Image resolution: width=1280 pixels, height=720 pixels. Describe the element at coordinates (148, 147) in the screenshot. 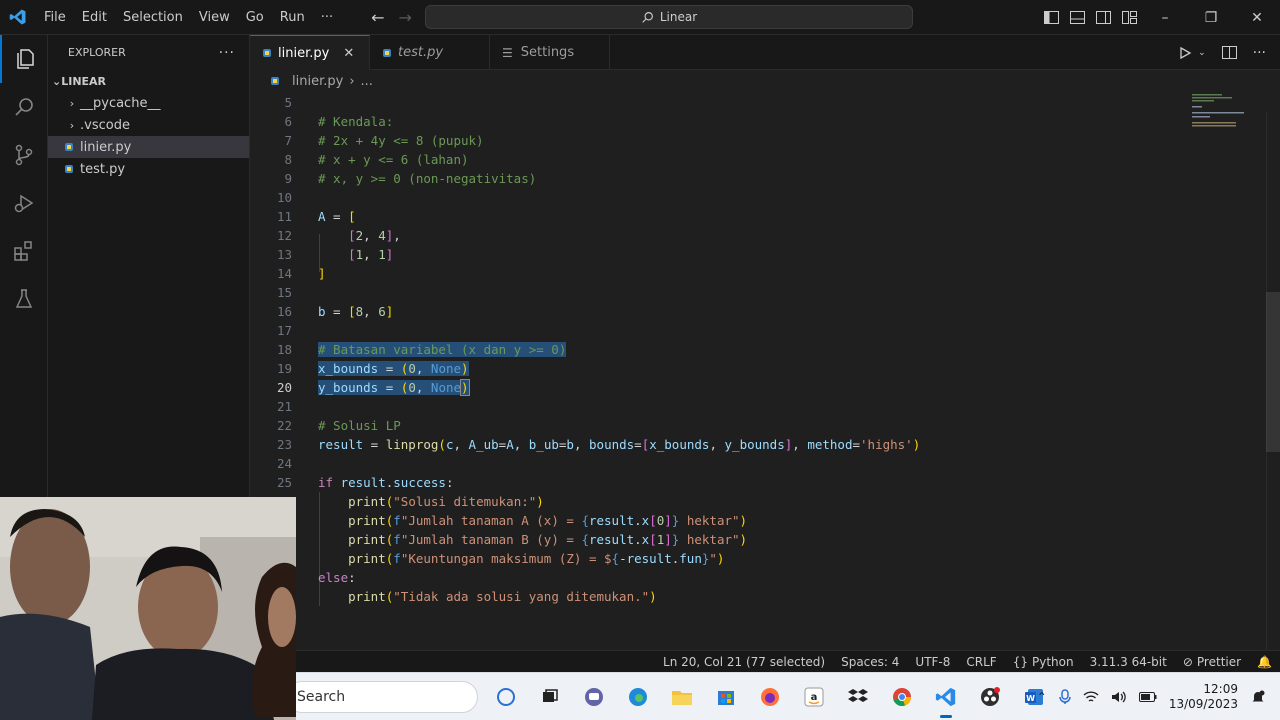

I see `tree-file-linier-py: linier.py` at that location.